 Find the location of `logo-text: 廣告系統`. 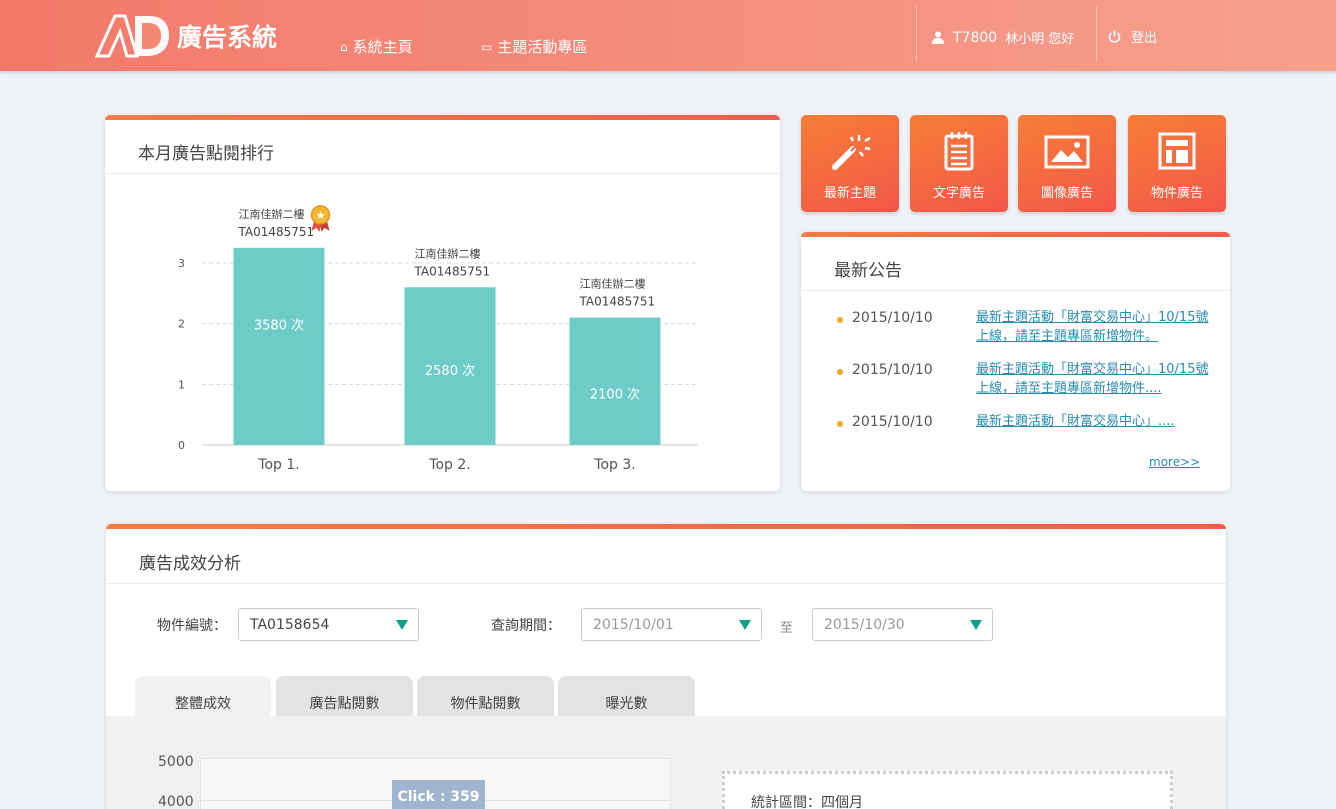

logo-text: 廣告系統 is located at coordinates (227, 37).